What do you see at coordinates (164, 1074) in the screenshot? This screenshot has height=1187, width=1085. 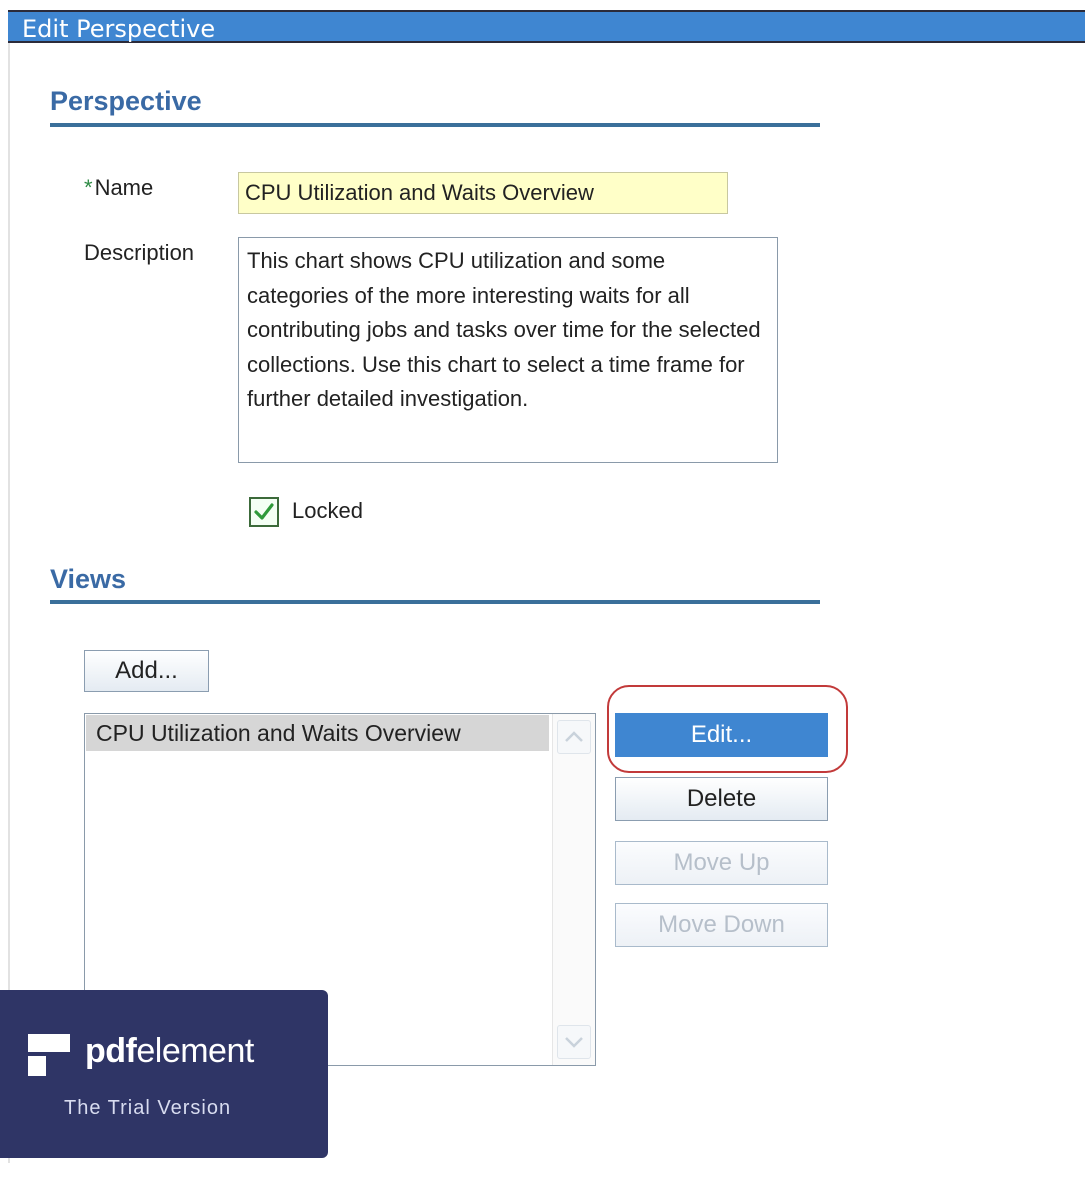 I see `trial-watermark: pdfelement The Trial Version` at bounding box center [164, 1074].